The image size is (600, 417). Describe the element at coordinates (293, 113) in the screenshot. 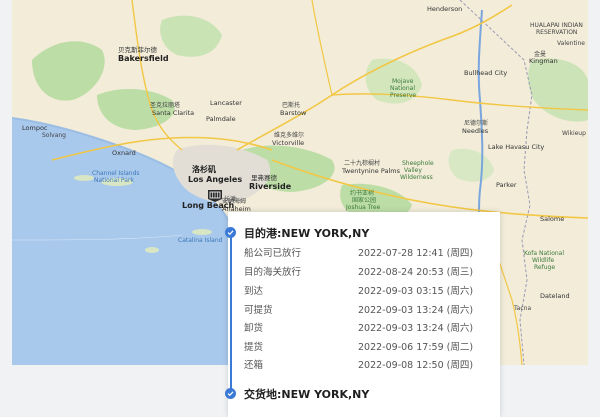

I see `map-label: Barstow` at that location.